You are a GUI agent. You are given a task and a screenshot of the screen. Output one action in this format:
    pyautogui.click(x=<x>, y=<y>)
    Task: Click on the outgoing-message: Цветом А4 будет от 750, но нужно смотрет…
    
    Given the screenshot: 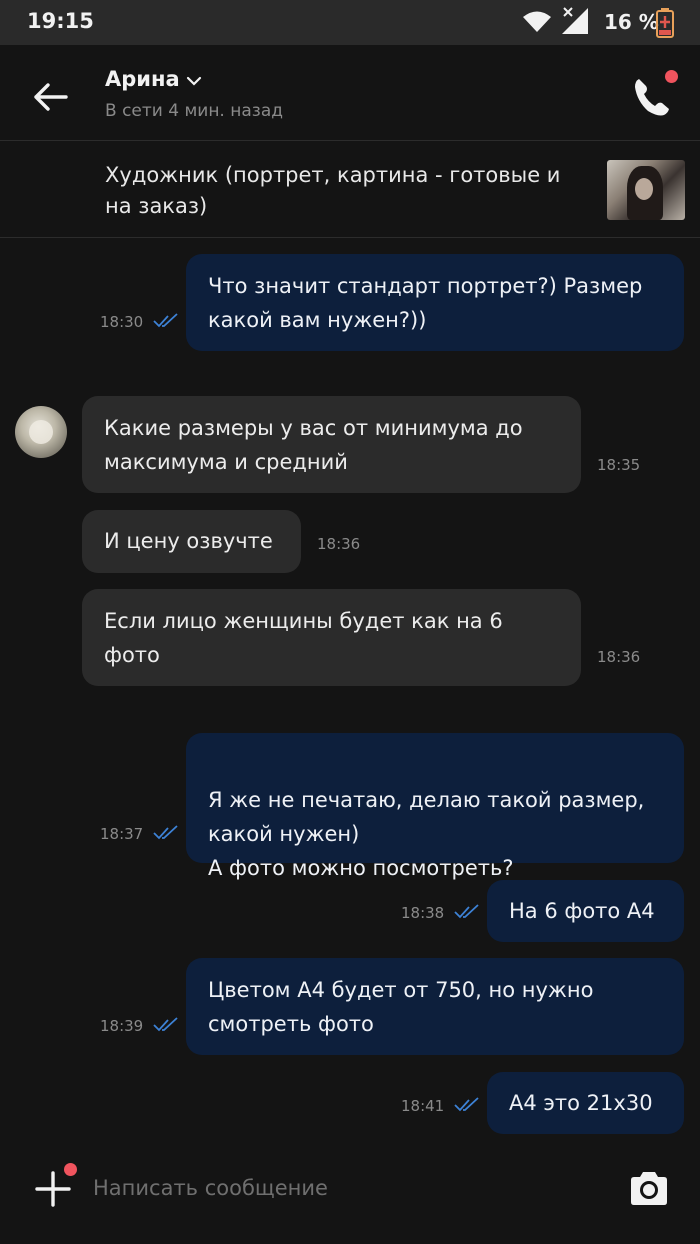 What is the action you would take?
    pyautogui.click(x=435, y=1006)
    